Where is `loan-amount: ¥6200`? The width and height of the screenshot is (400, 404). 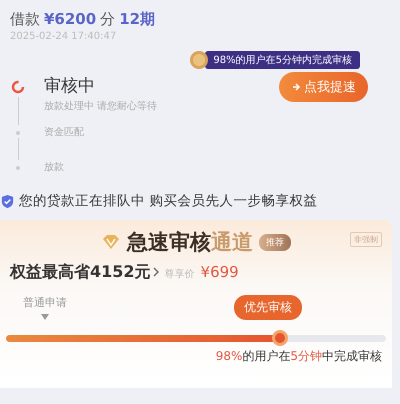
loan-amount: ¥6200 is located at coordinates (70, 19).